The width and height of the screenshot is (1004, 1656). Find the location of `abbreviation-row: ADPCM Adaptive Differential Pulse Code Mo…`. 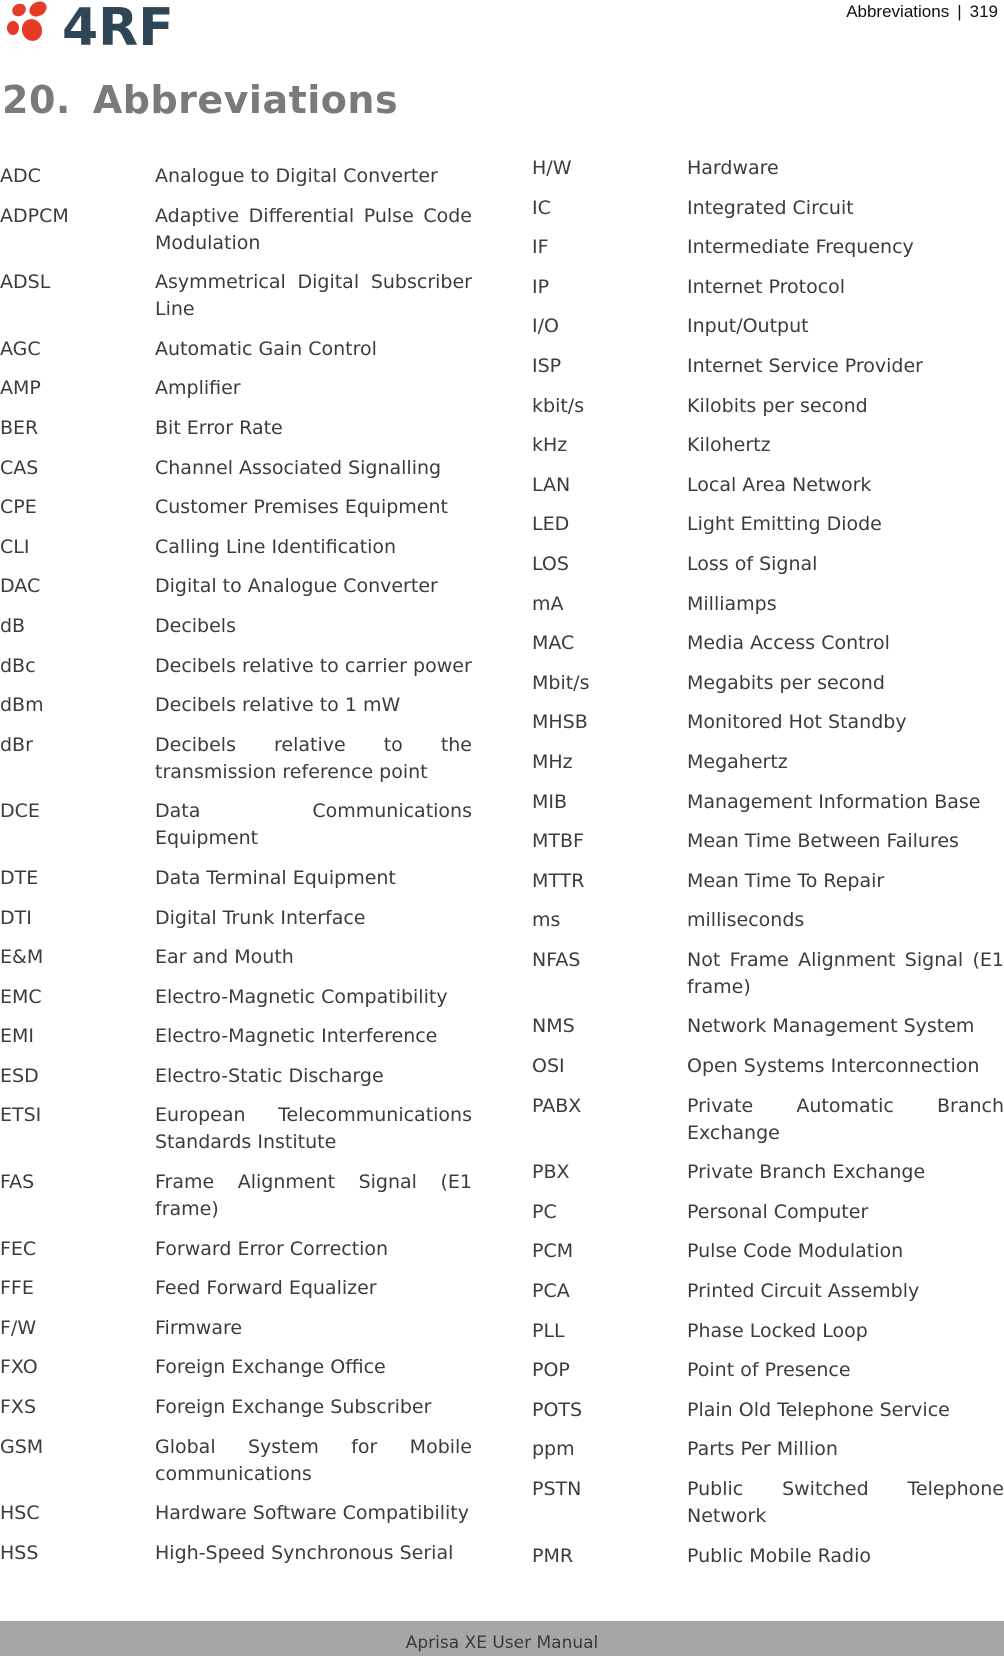

abbreviation-row: ADPCM Adaptive Differential Pulse Code Mo… is located at coordinates (236, 230).